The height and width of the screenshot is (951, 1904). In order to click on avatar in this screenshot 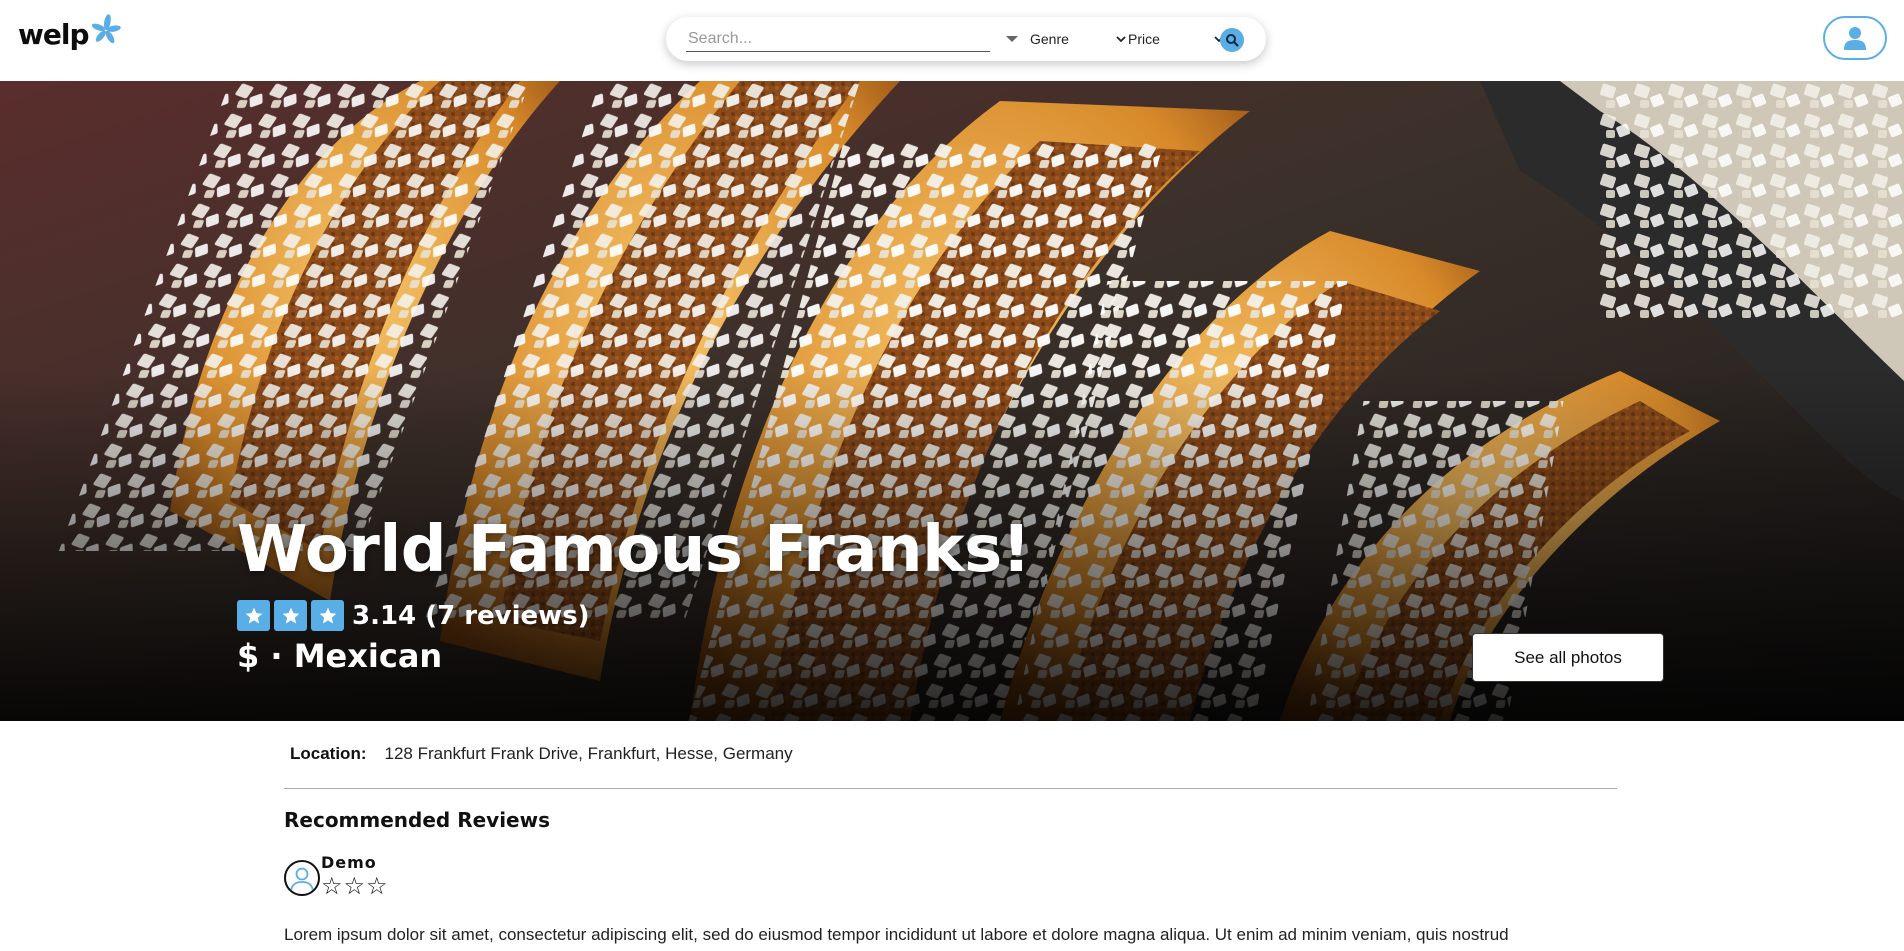, I will do `click(302, 878)`.